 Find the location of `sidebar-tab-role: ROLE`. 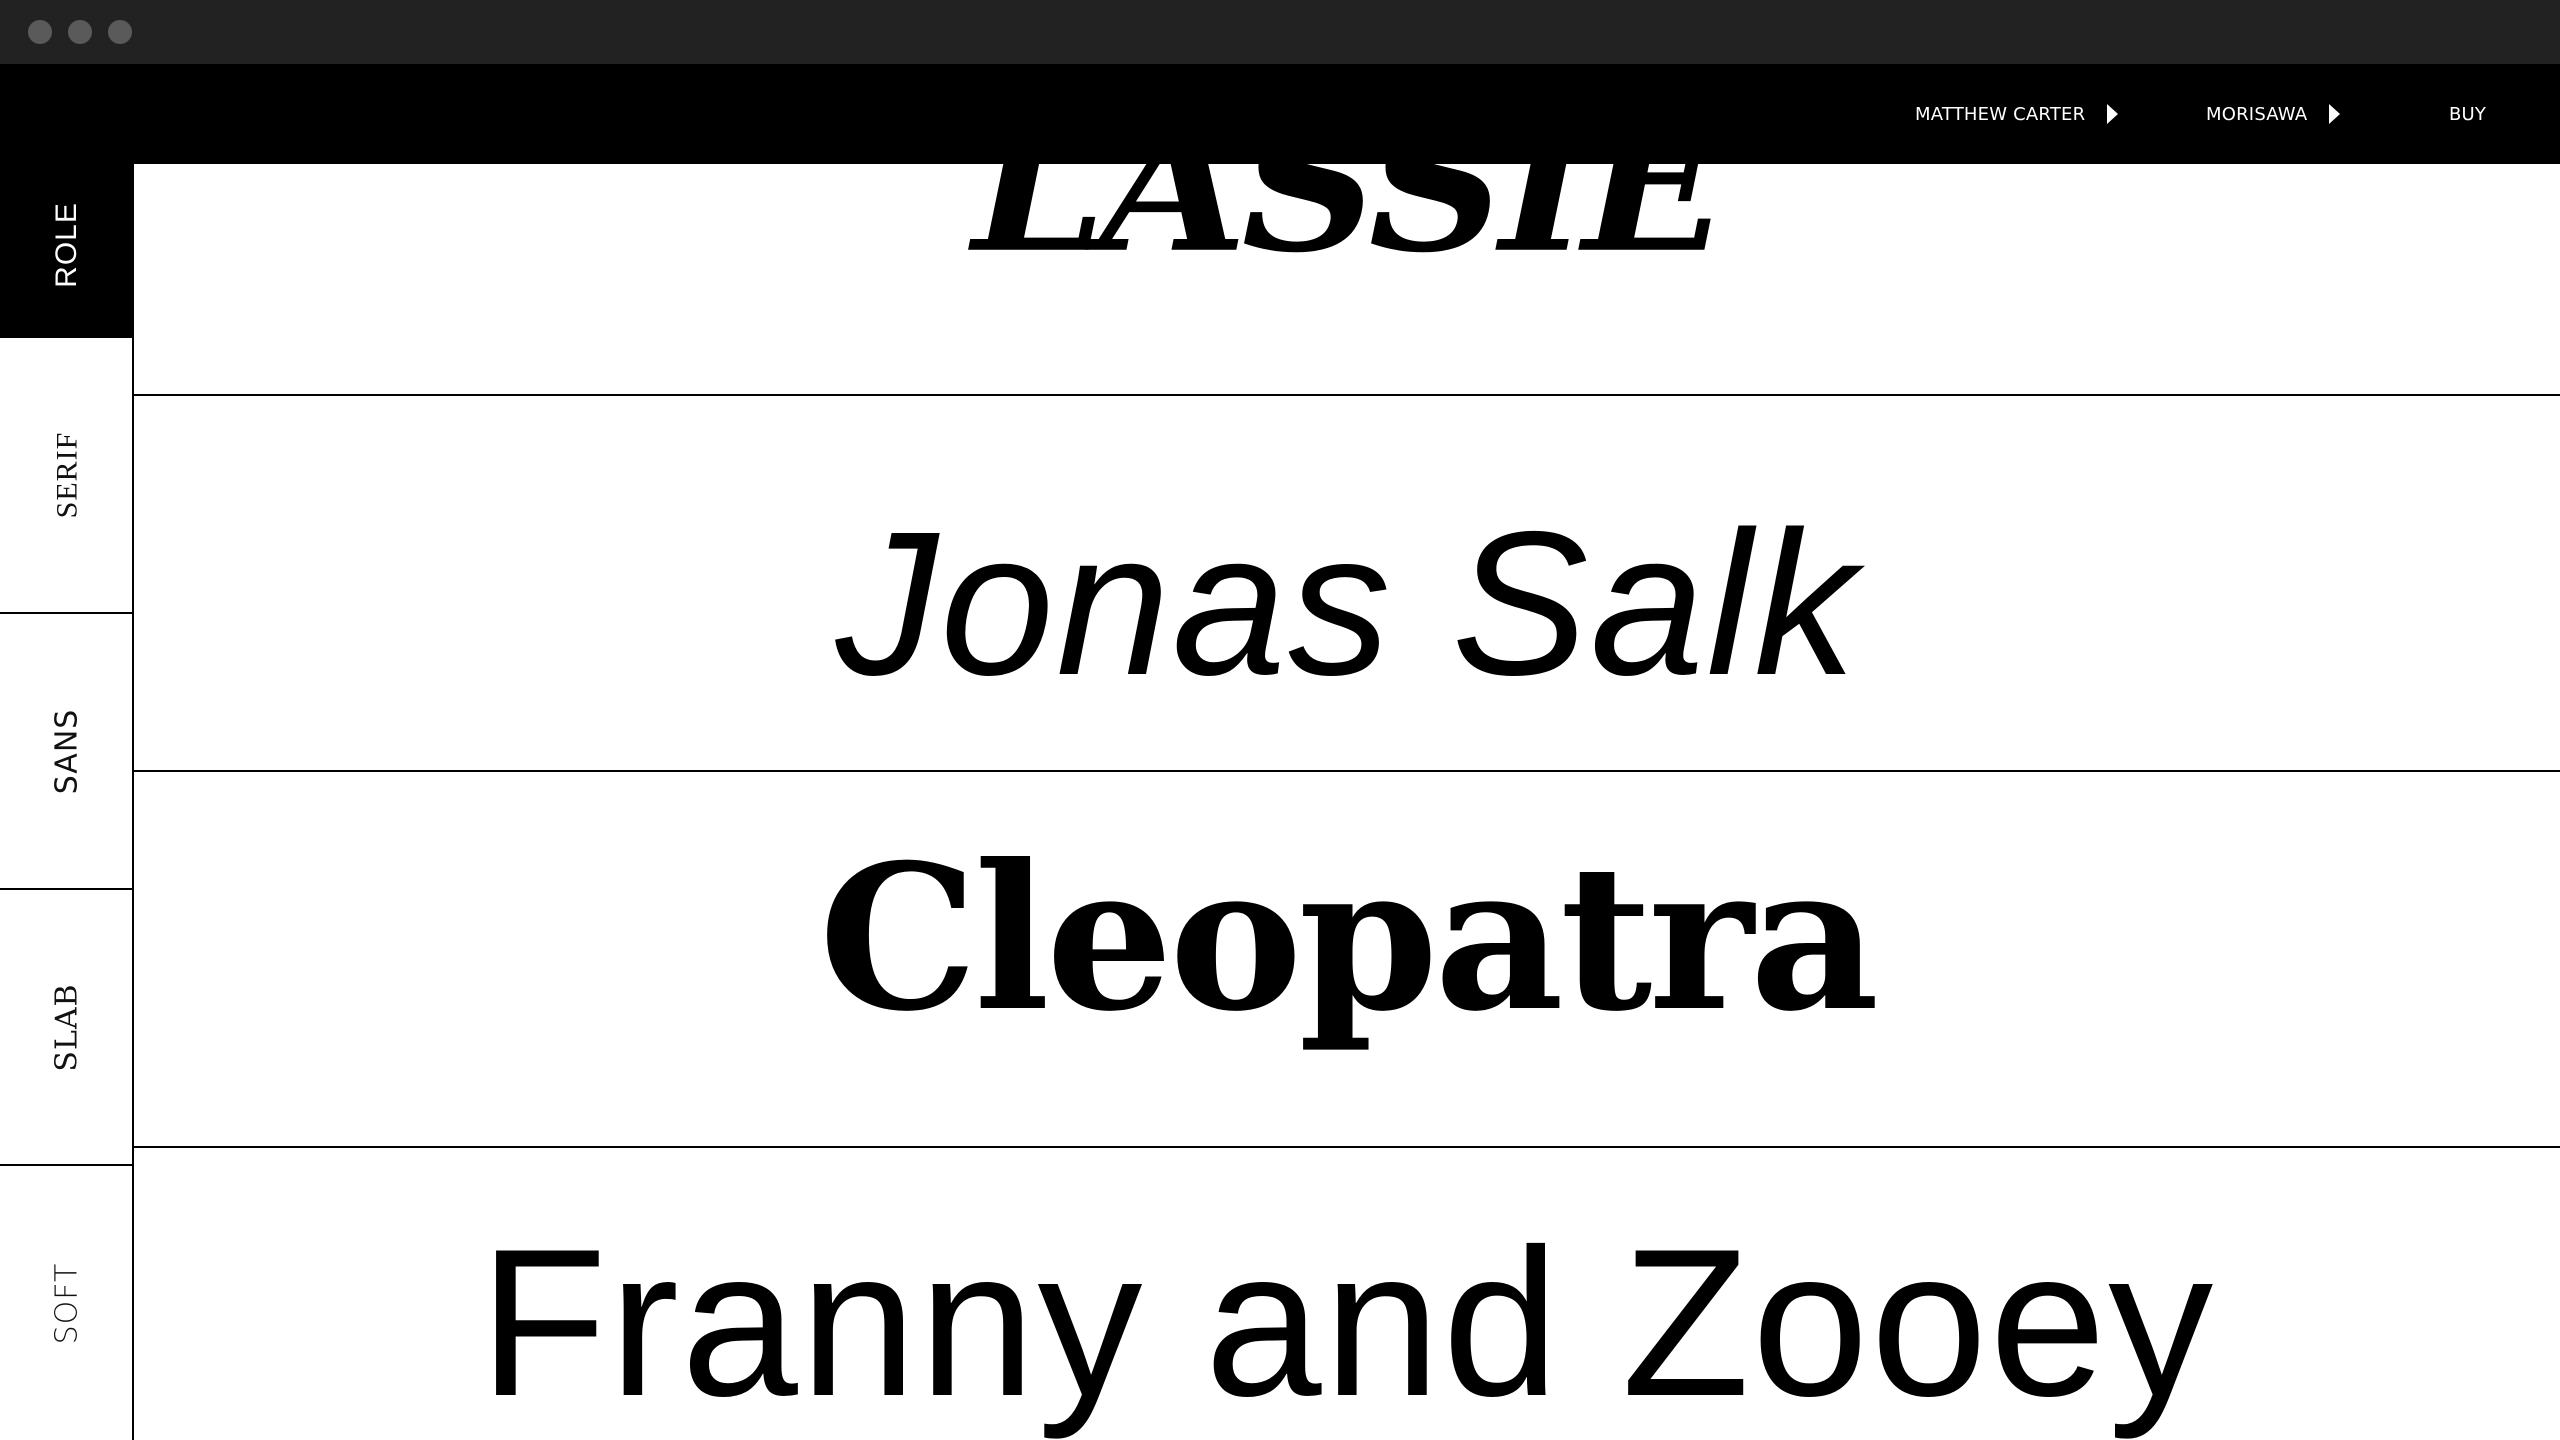

sidebar-tab-role: ROLE is located at coordinates (67, 246).